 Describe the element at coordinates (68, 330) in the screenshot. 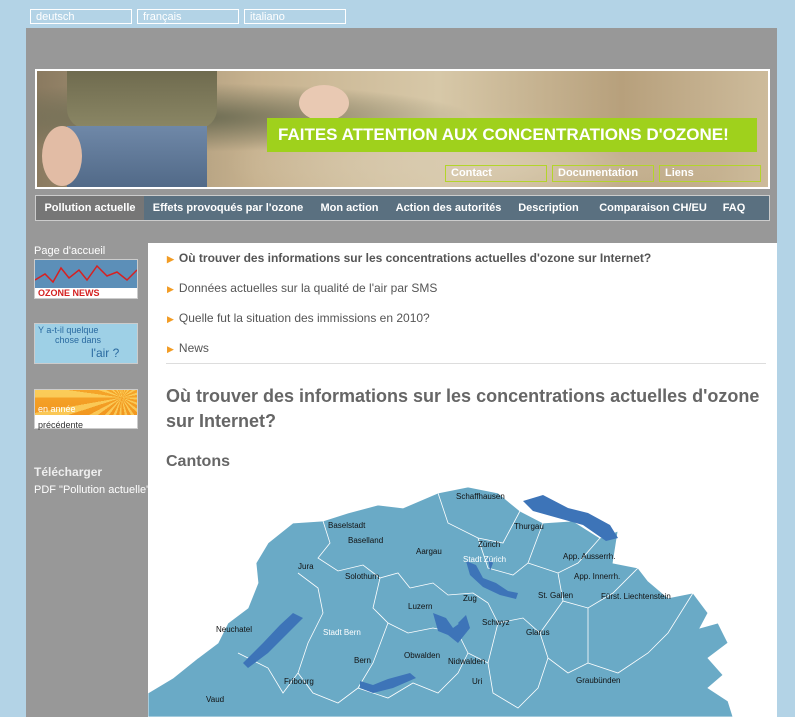

I see `air-question-line1: Y a-t-il quelque` at that location.